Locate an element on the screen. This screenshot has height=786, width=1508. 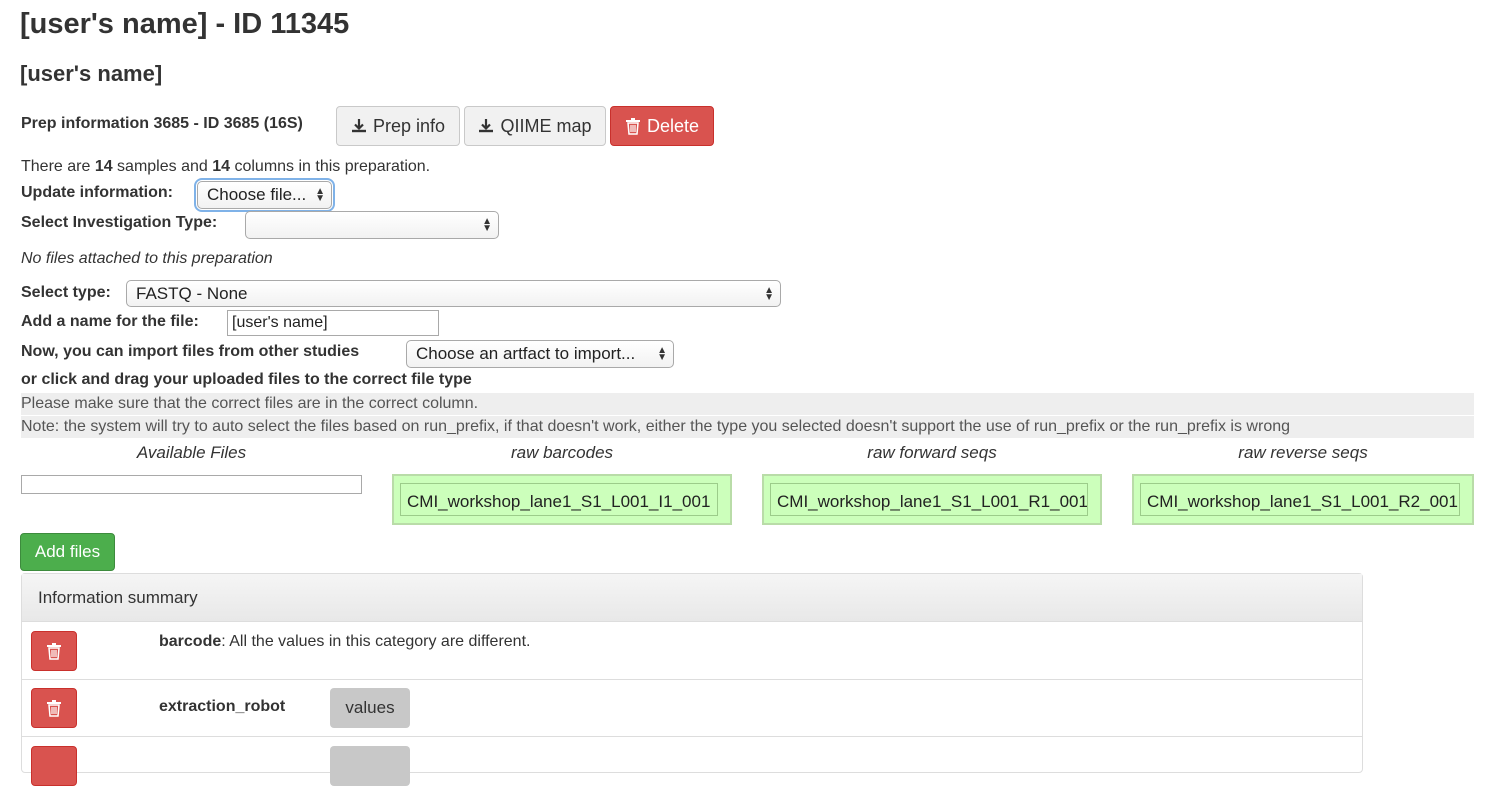
add-files-label: Add files is located at coordinates (67, 551).